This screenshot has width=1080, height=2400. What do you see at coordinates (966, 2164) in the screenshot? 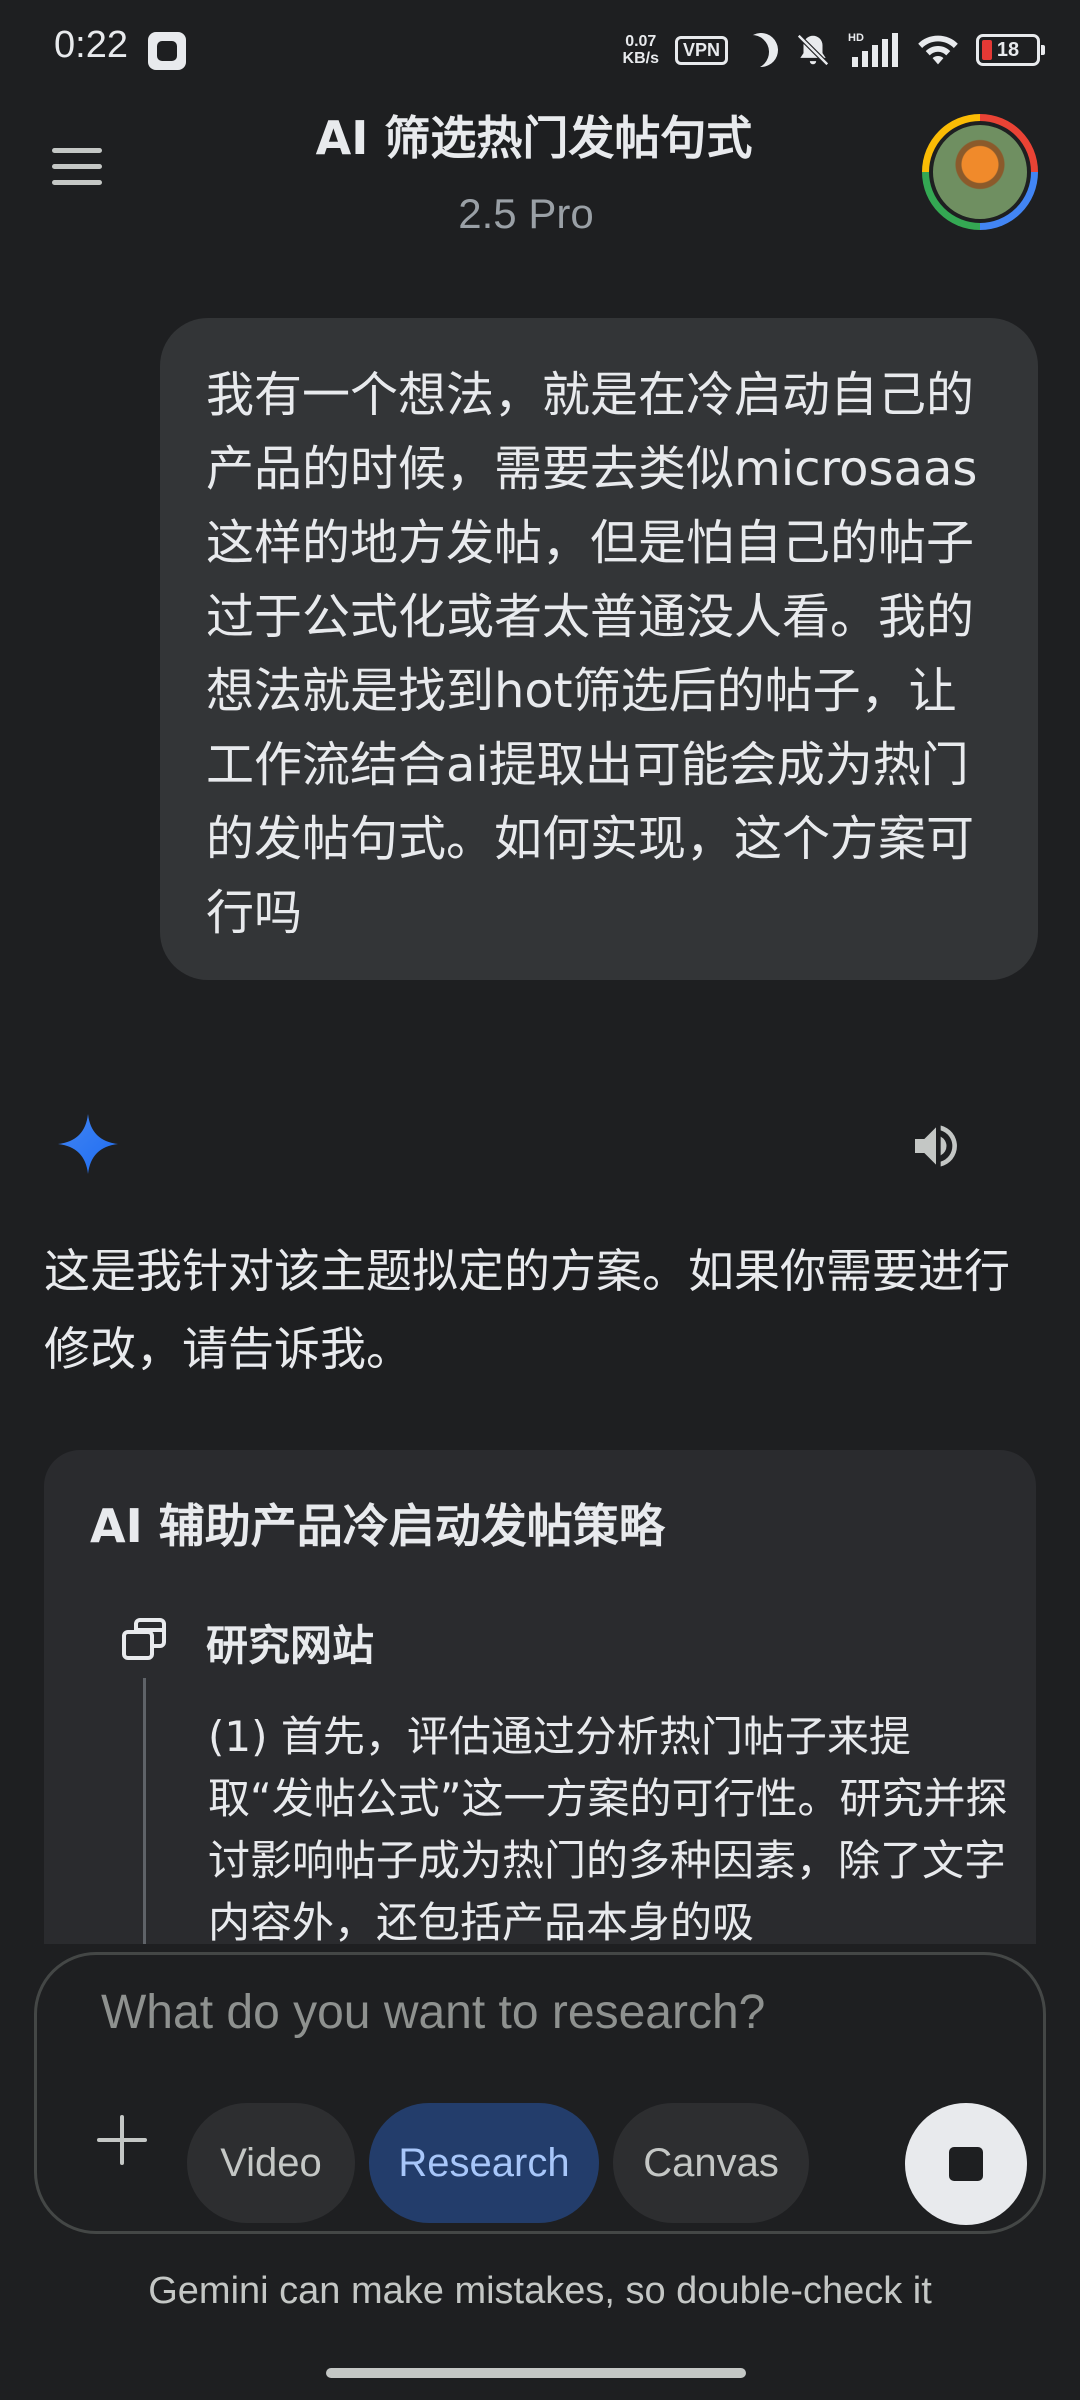
I see `stop-icon` at bounding box center [966, 2164].